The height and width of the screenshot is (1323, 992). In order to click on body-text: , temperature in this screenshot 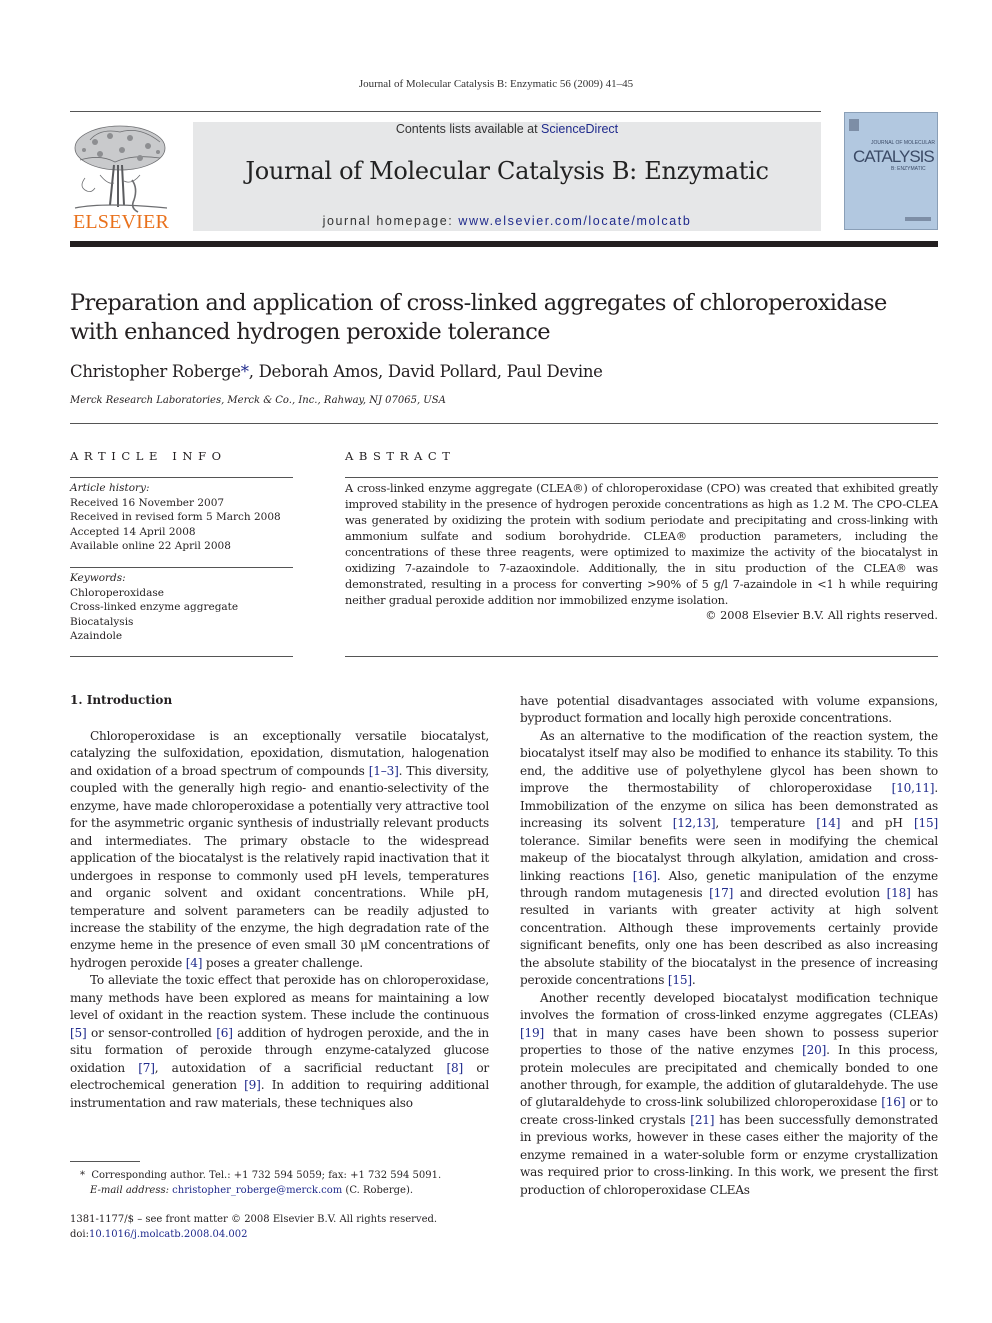, I will do `click(766, 823)`.